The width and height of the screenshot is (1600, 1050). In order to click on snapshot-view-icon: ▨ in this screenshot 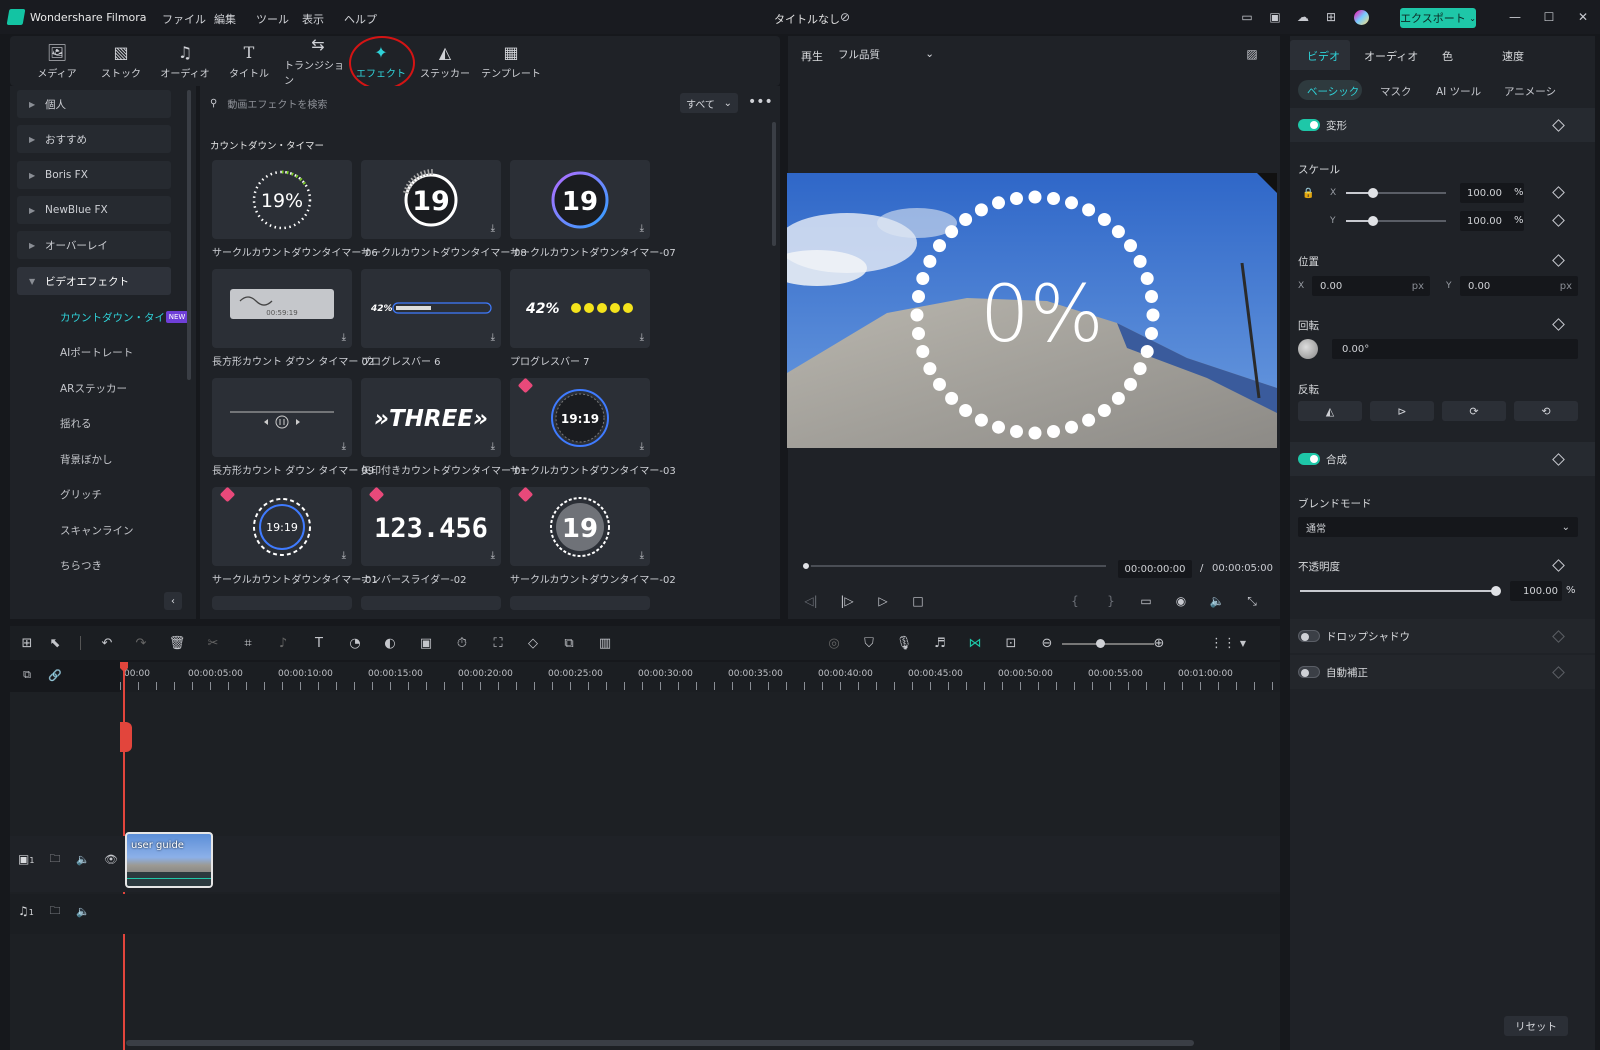, I will do `click(1252, 54)`.